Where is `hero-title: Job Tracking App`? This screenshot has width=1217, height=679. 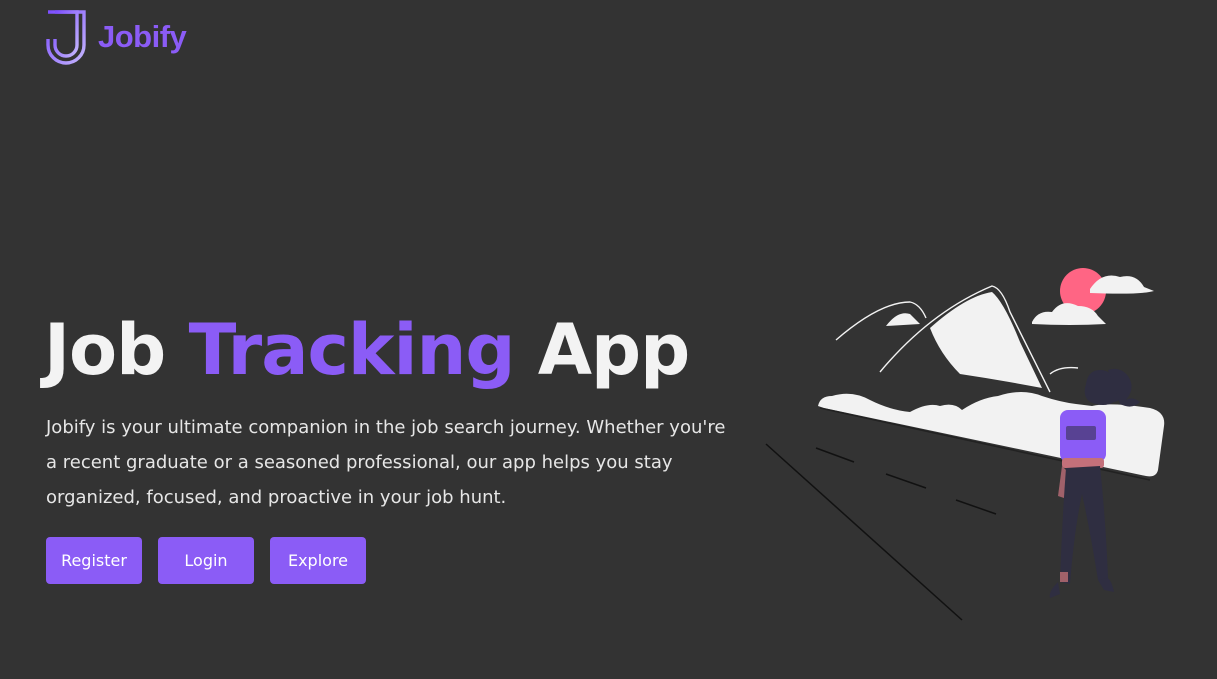 hero-title: Job Tracking App is located at coordinates (367, 350).